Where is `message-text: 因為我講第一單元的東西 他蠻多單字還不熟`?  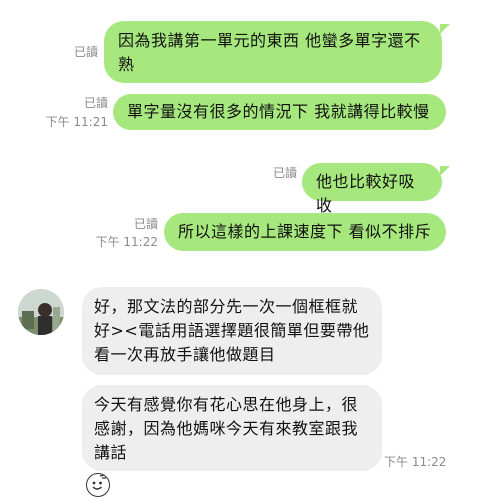 message-text: 因為我講第一單元的東西 他蠻多單字還不熟 is located at coordinates (269, 52).